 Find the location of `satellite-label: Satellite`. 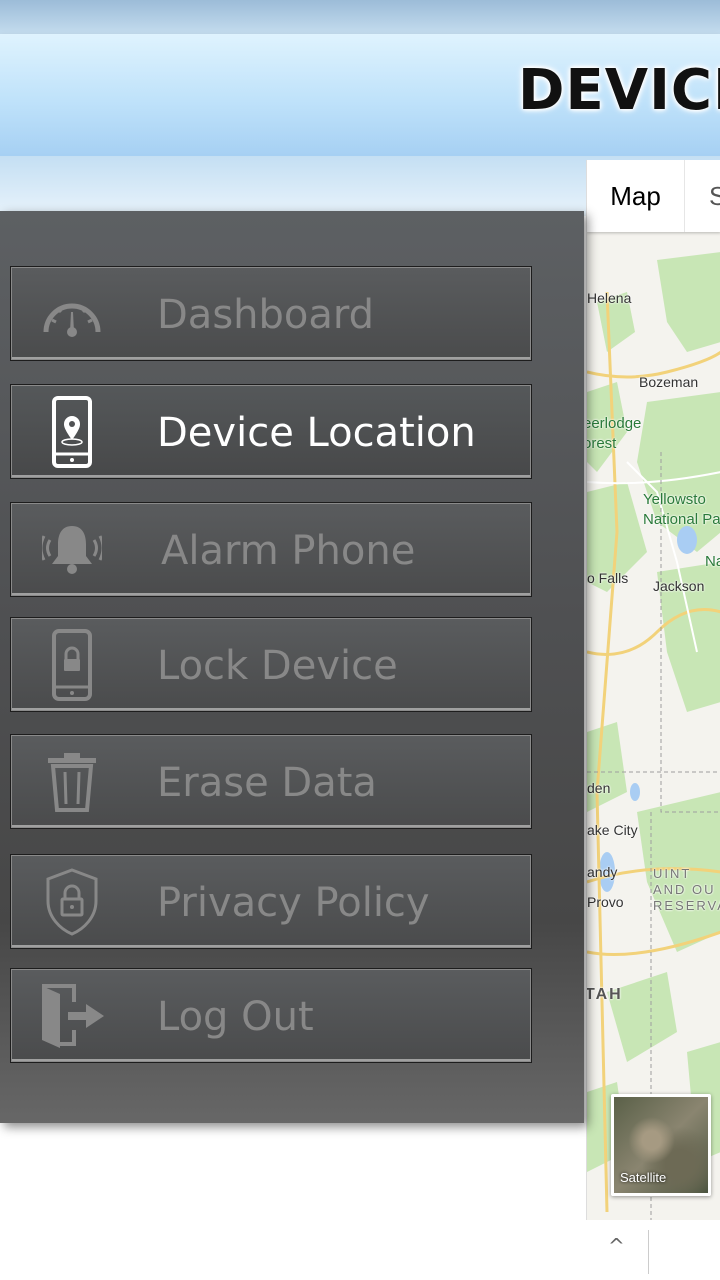

satellite-label: Satellite is located at coordinates (643, 1177).